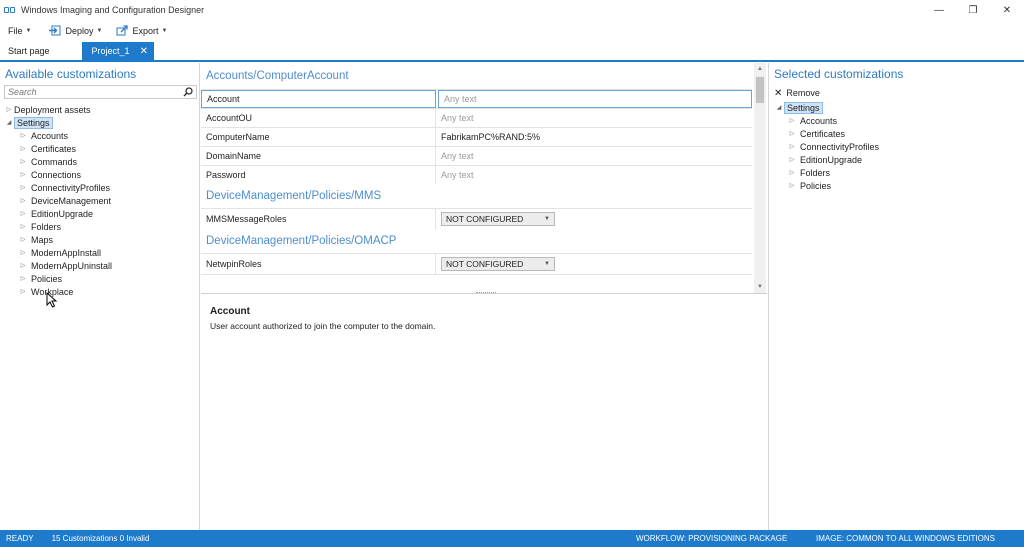 The height and width of the screenshot is (547, 1024). What do you see at coordinates (760, 90) in the screenshot?
I see `scrollbar-thumb` at bounding box center [760, 90].